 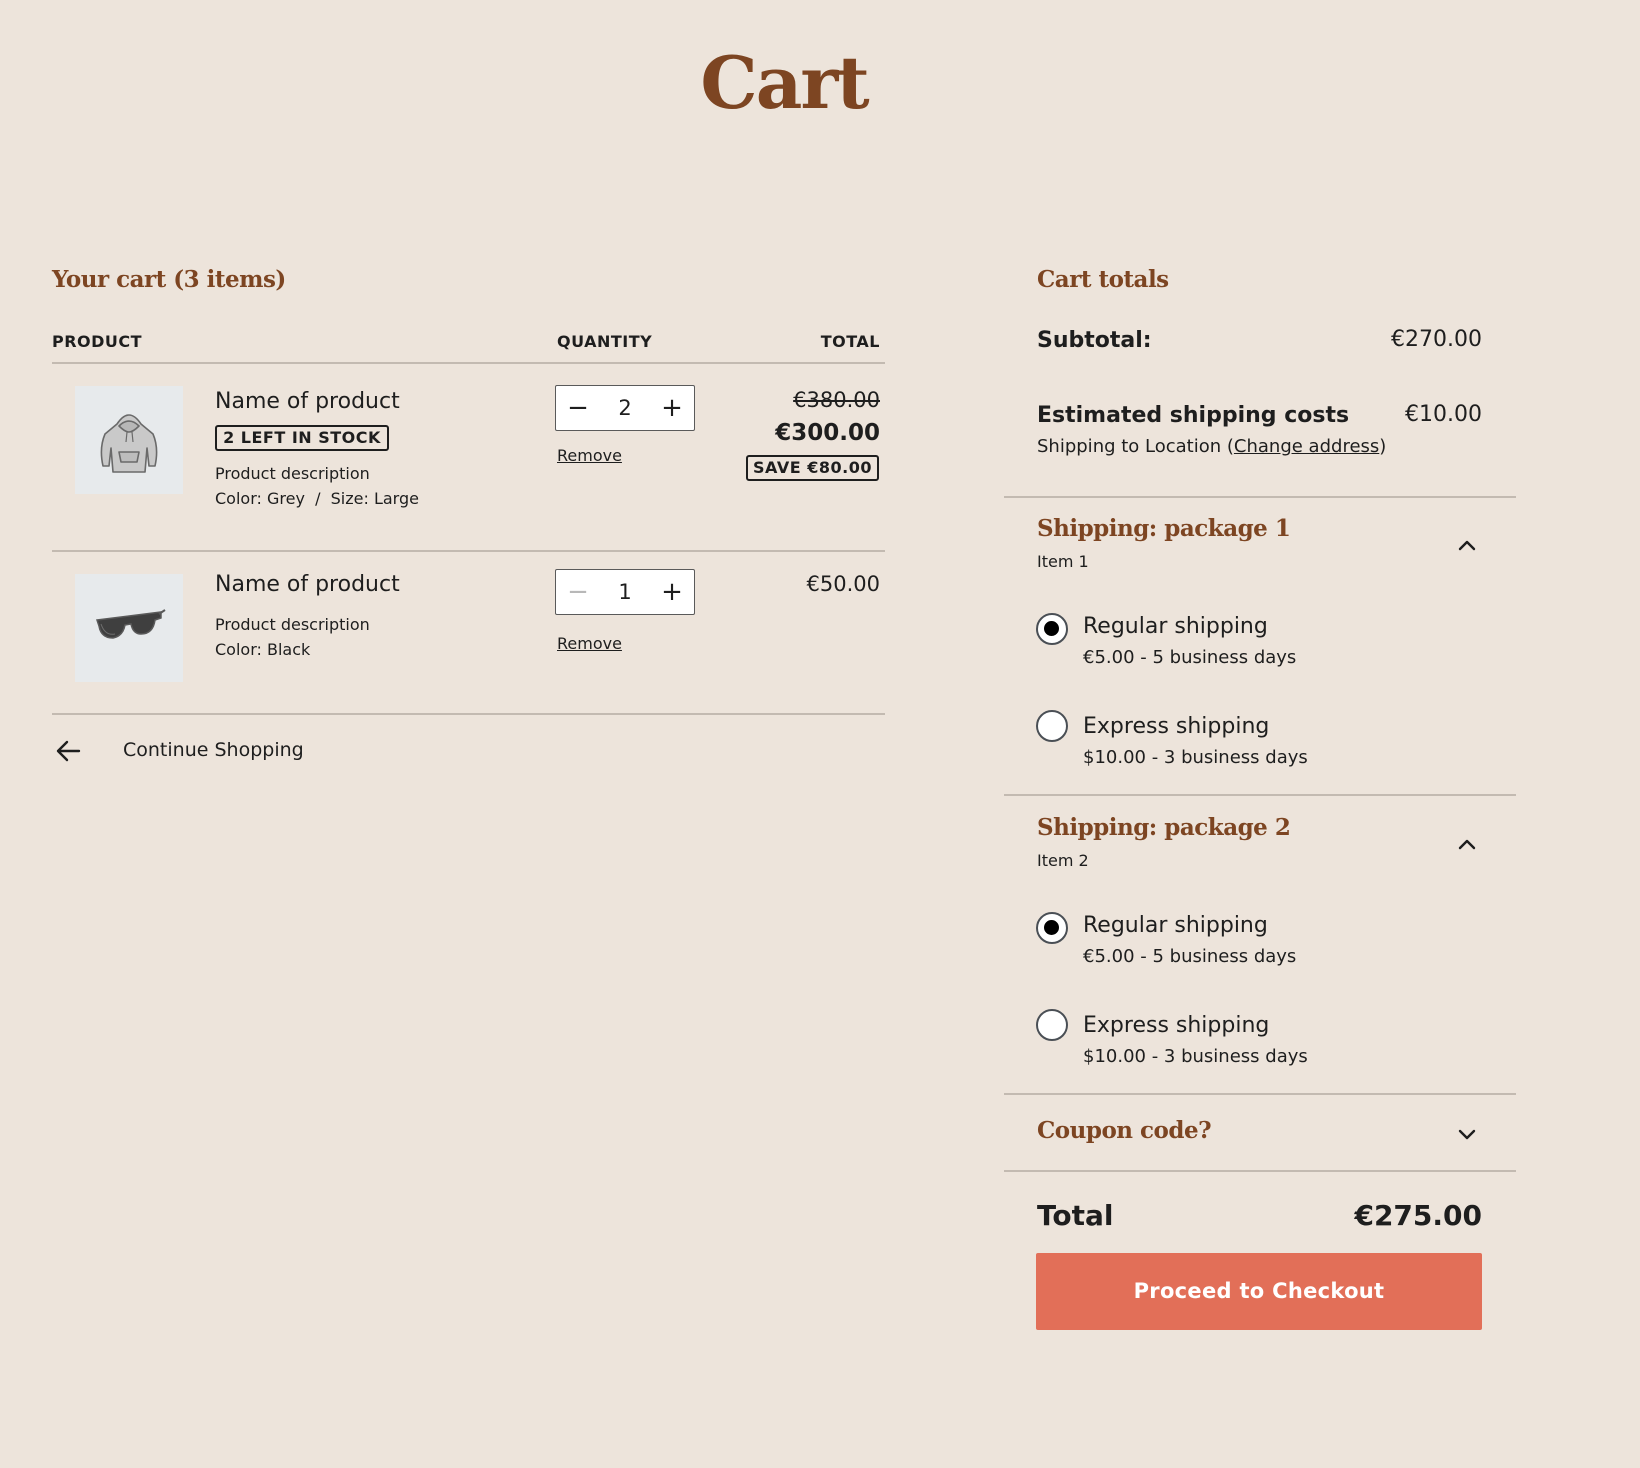 What do you see at coordinates (1124, 1130) in the screenshot?
I see `coupon-label: Coupon code?` at bounding box center [1124, 1130].